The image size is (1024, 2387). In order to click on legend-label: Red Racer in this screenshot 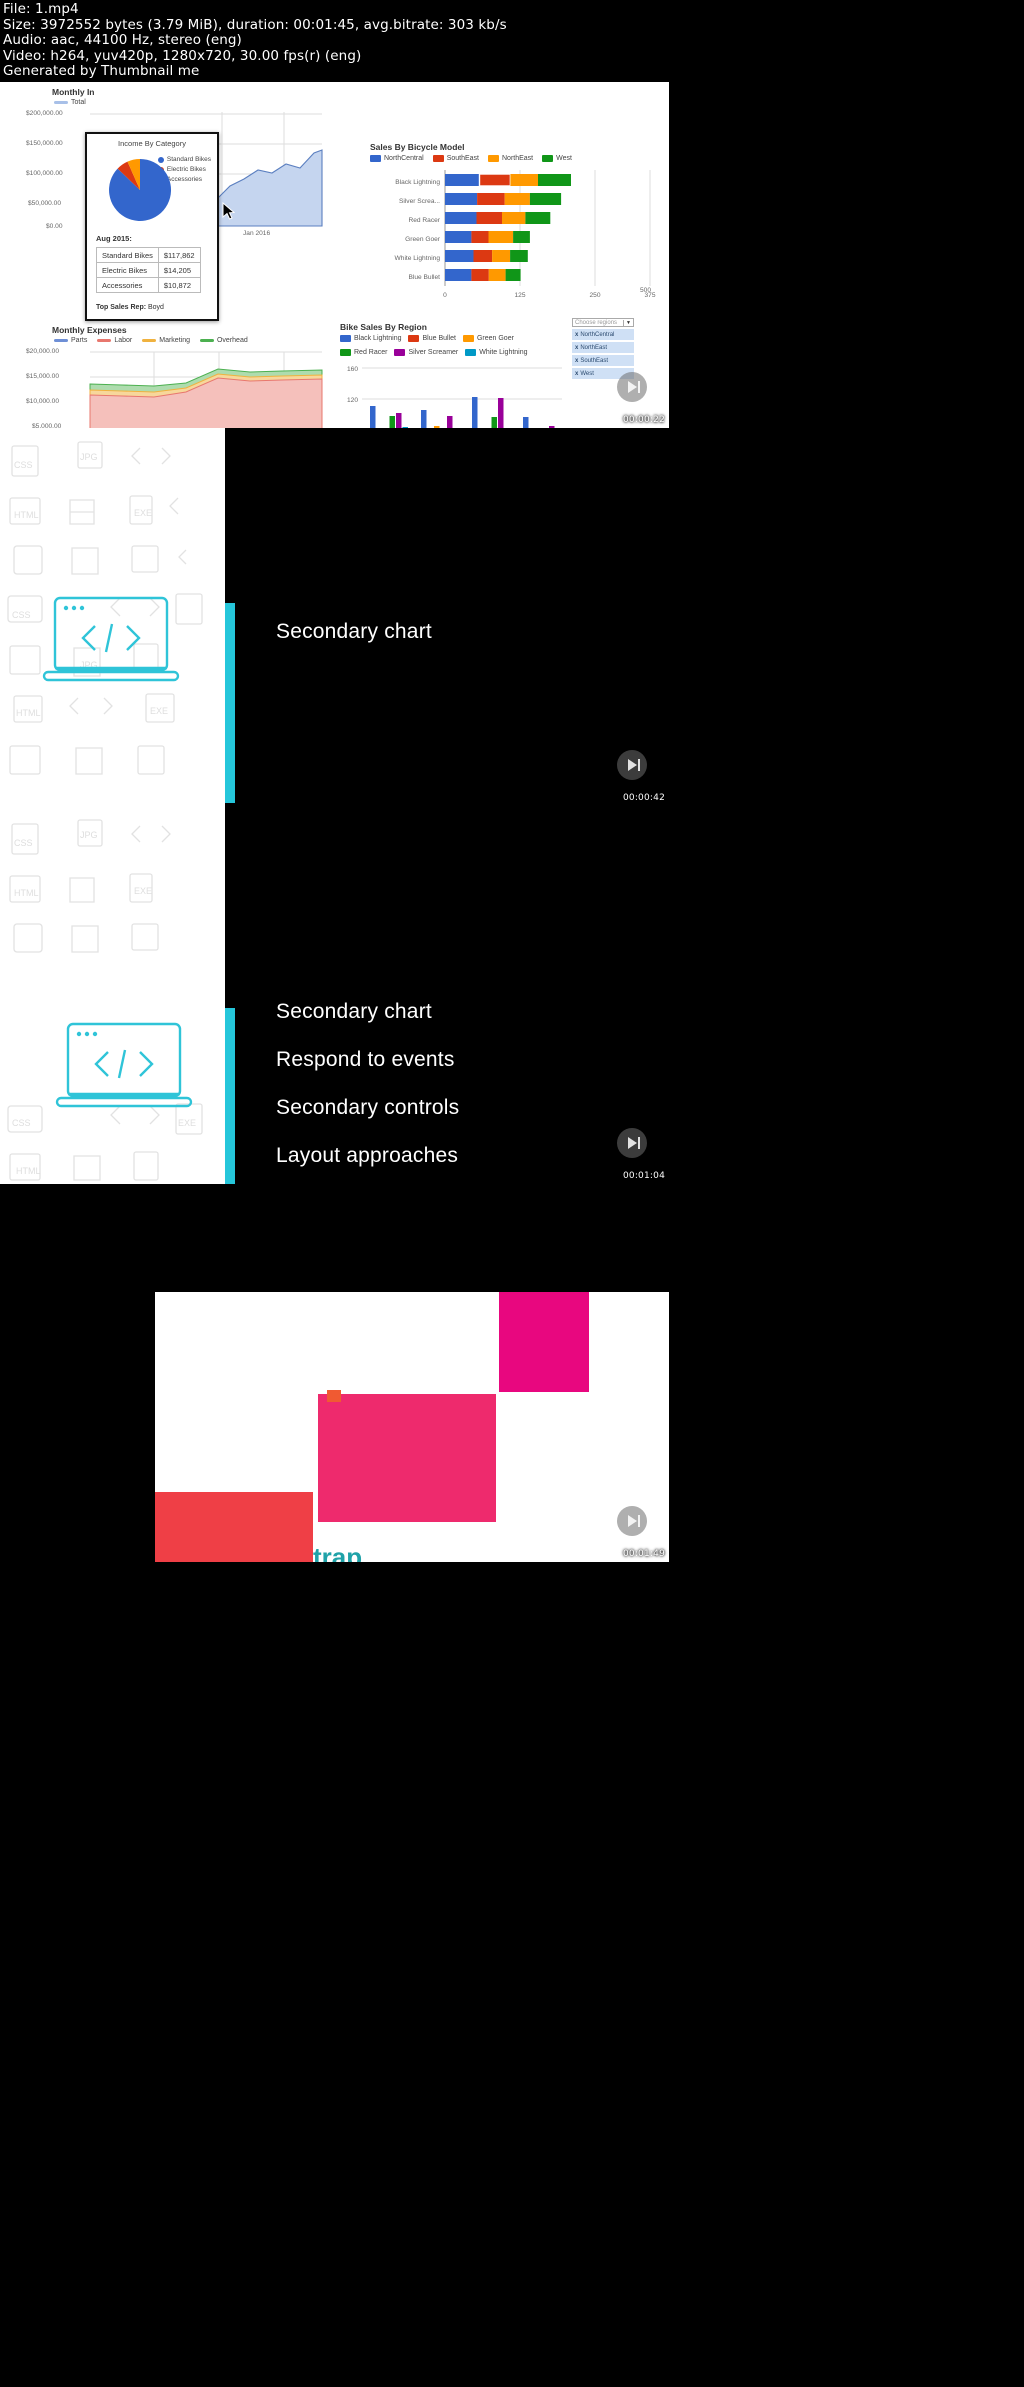, I will do `click(371, 352)`.